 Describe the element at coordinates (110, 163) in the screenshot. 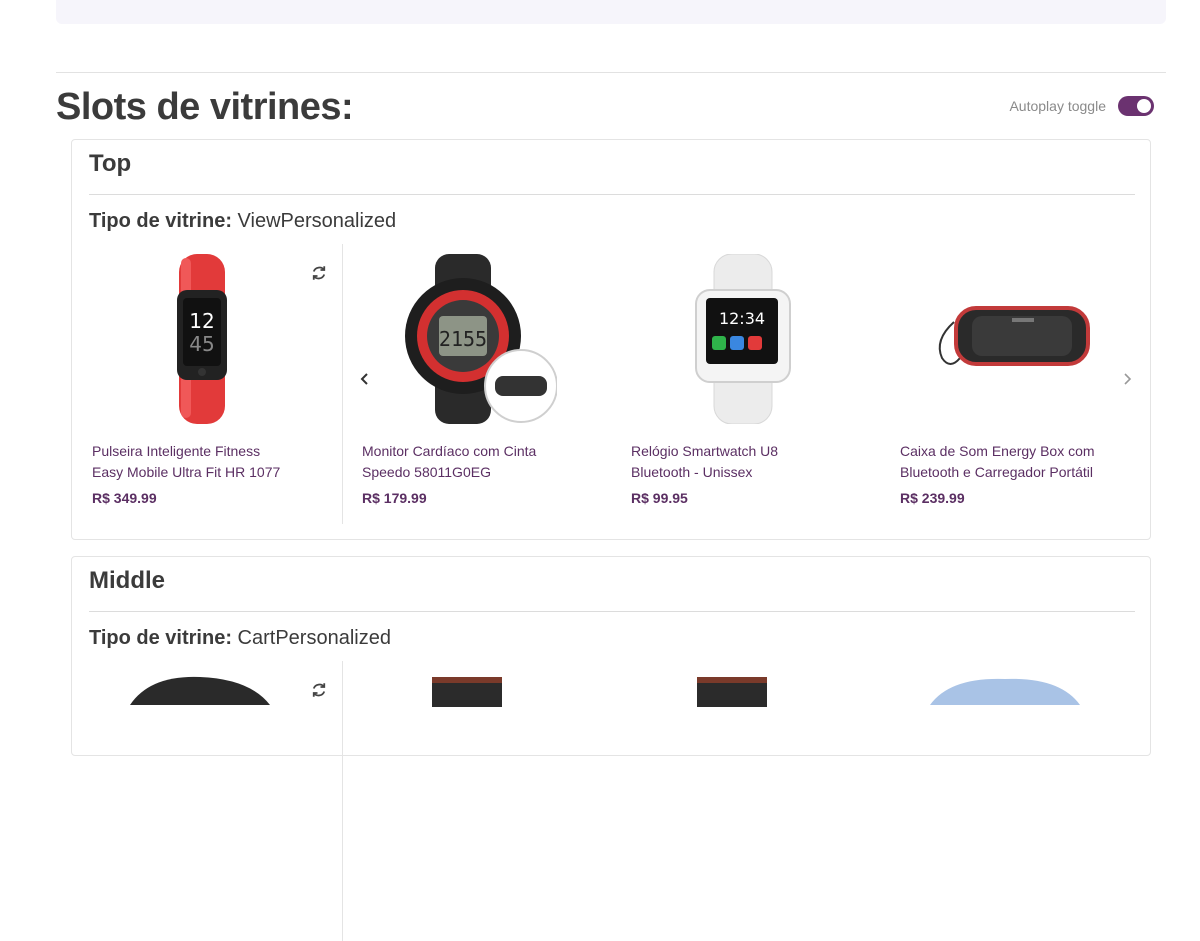

I see `slot-title: Top` at that location.